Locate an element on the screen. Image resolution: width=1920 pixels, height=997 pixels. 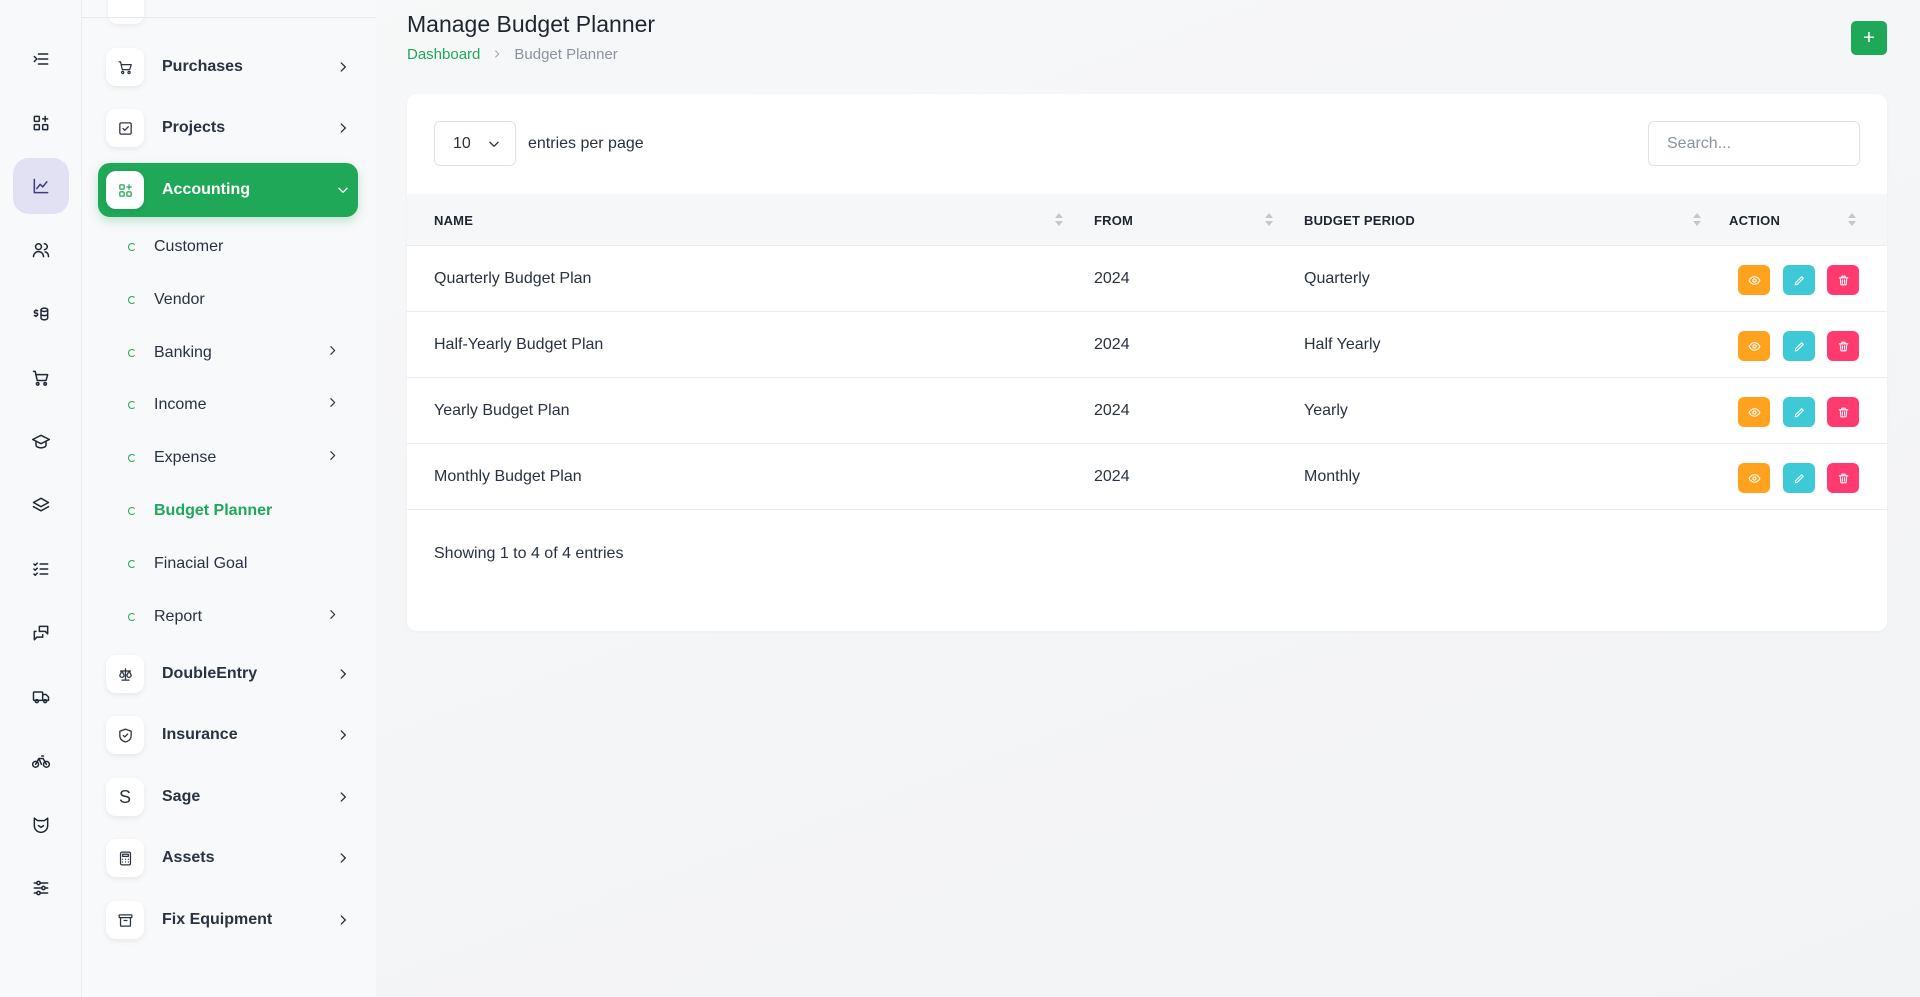
checklist-icon is located at coordinates (41, 569).